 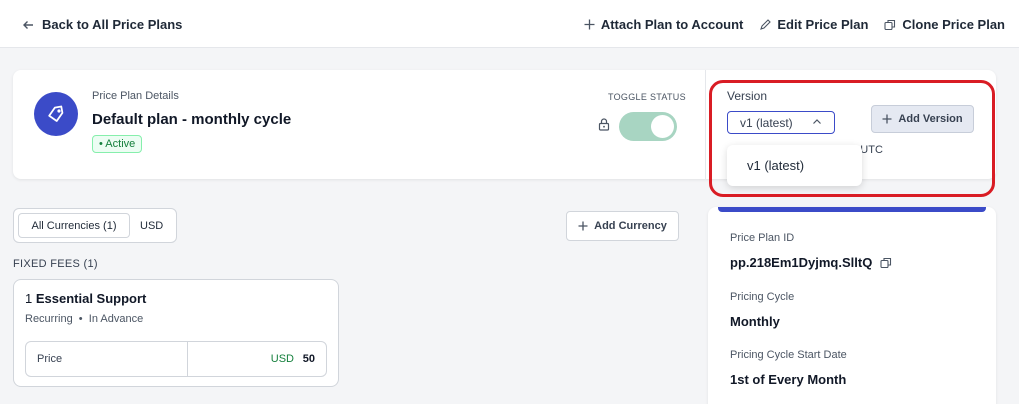 I want to click on cycle-start-label: Pricing Cycle Start Date, so click(x=788, y=355).